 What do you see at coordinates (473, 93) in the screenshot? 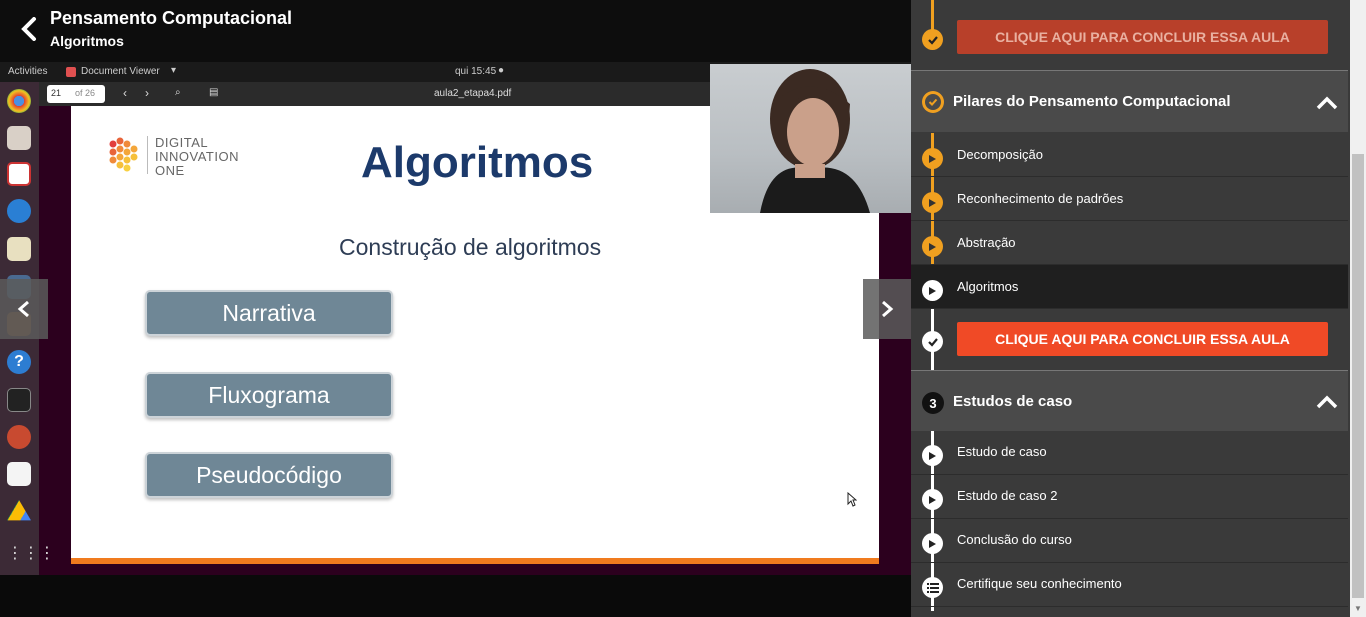
I see `file-name-label: aula2_etapa4.pdf` at bounding box center [473, 93].